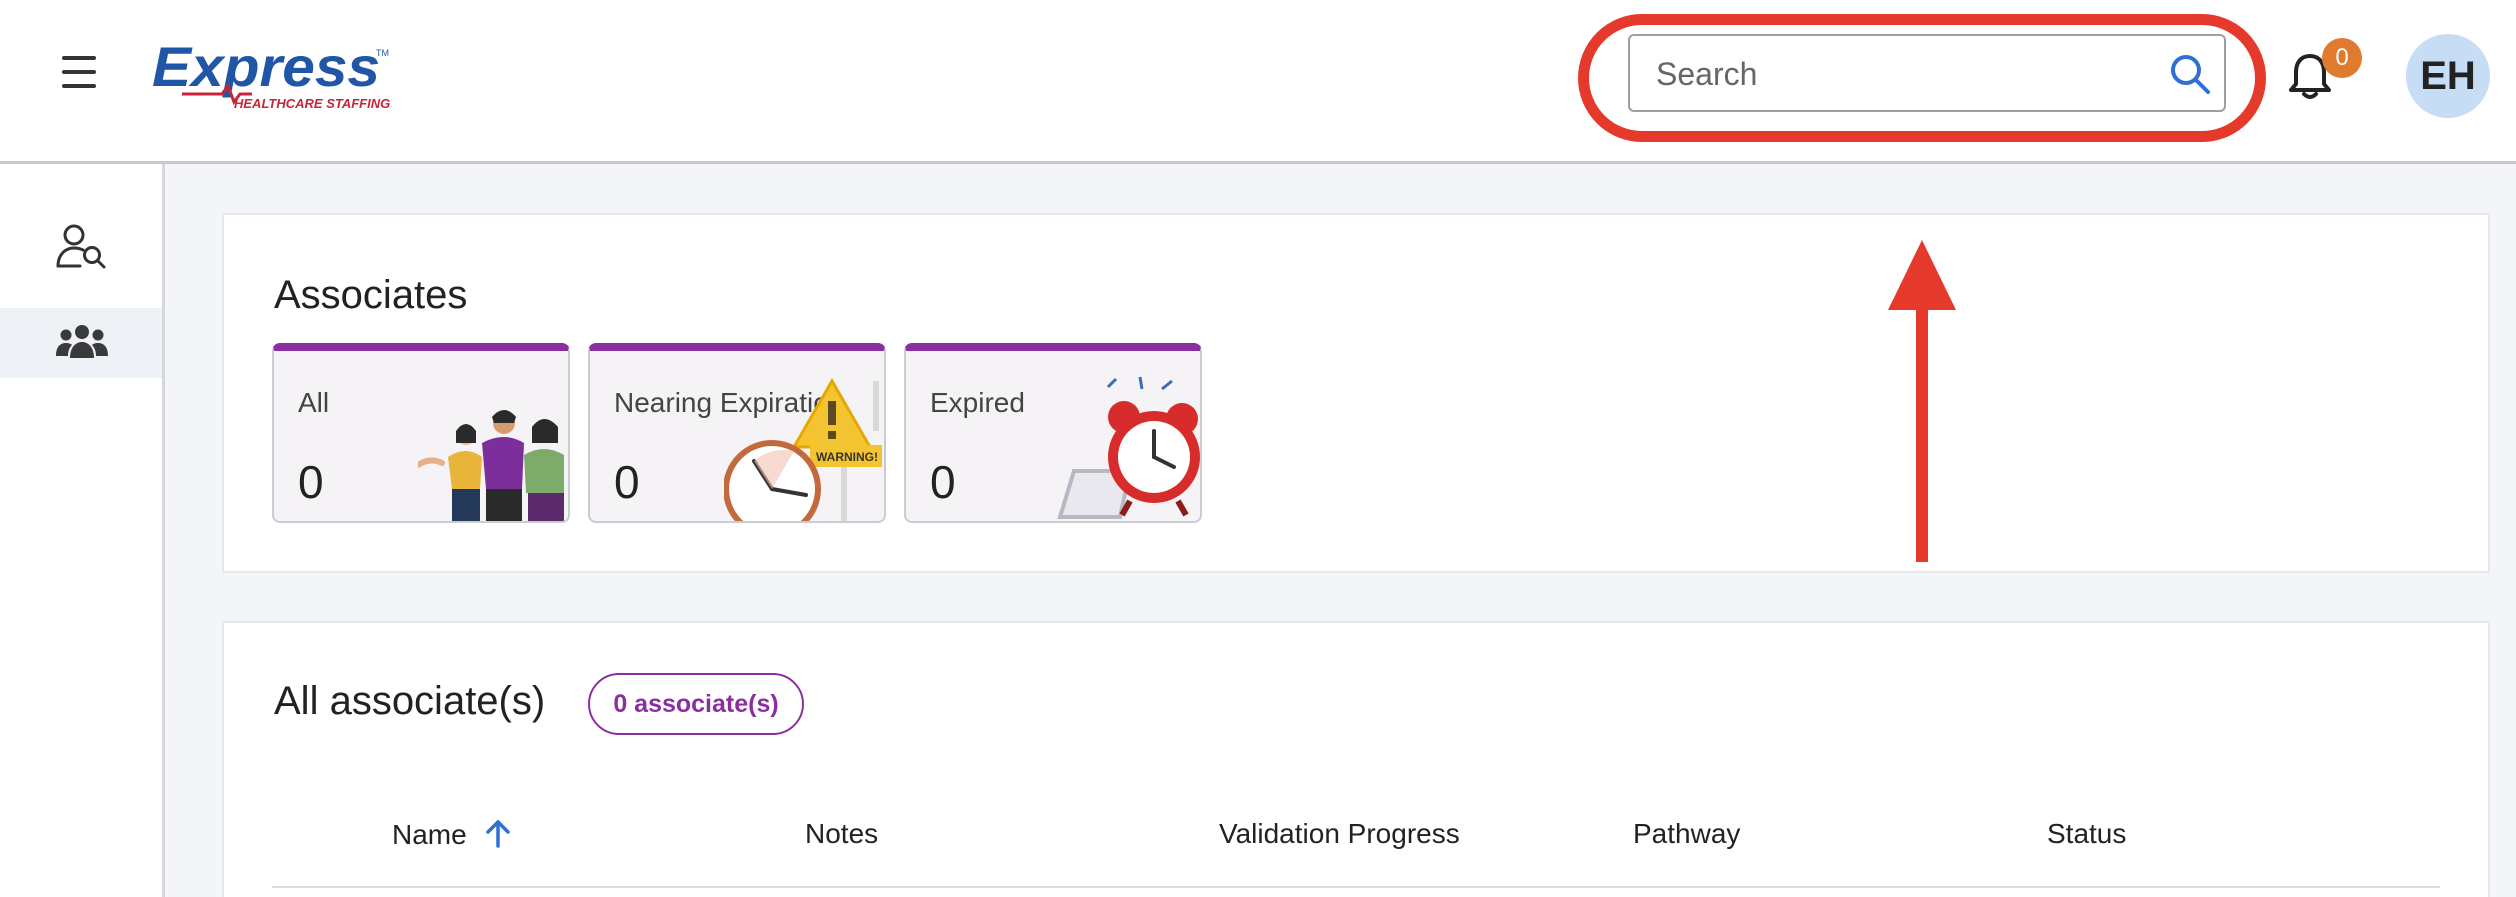 The height and width of the screenshot is (897, 2516). Describe the element at coordinates (847, 457) in the screenshot. I see `svg-text: WARNING!` at that location.